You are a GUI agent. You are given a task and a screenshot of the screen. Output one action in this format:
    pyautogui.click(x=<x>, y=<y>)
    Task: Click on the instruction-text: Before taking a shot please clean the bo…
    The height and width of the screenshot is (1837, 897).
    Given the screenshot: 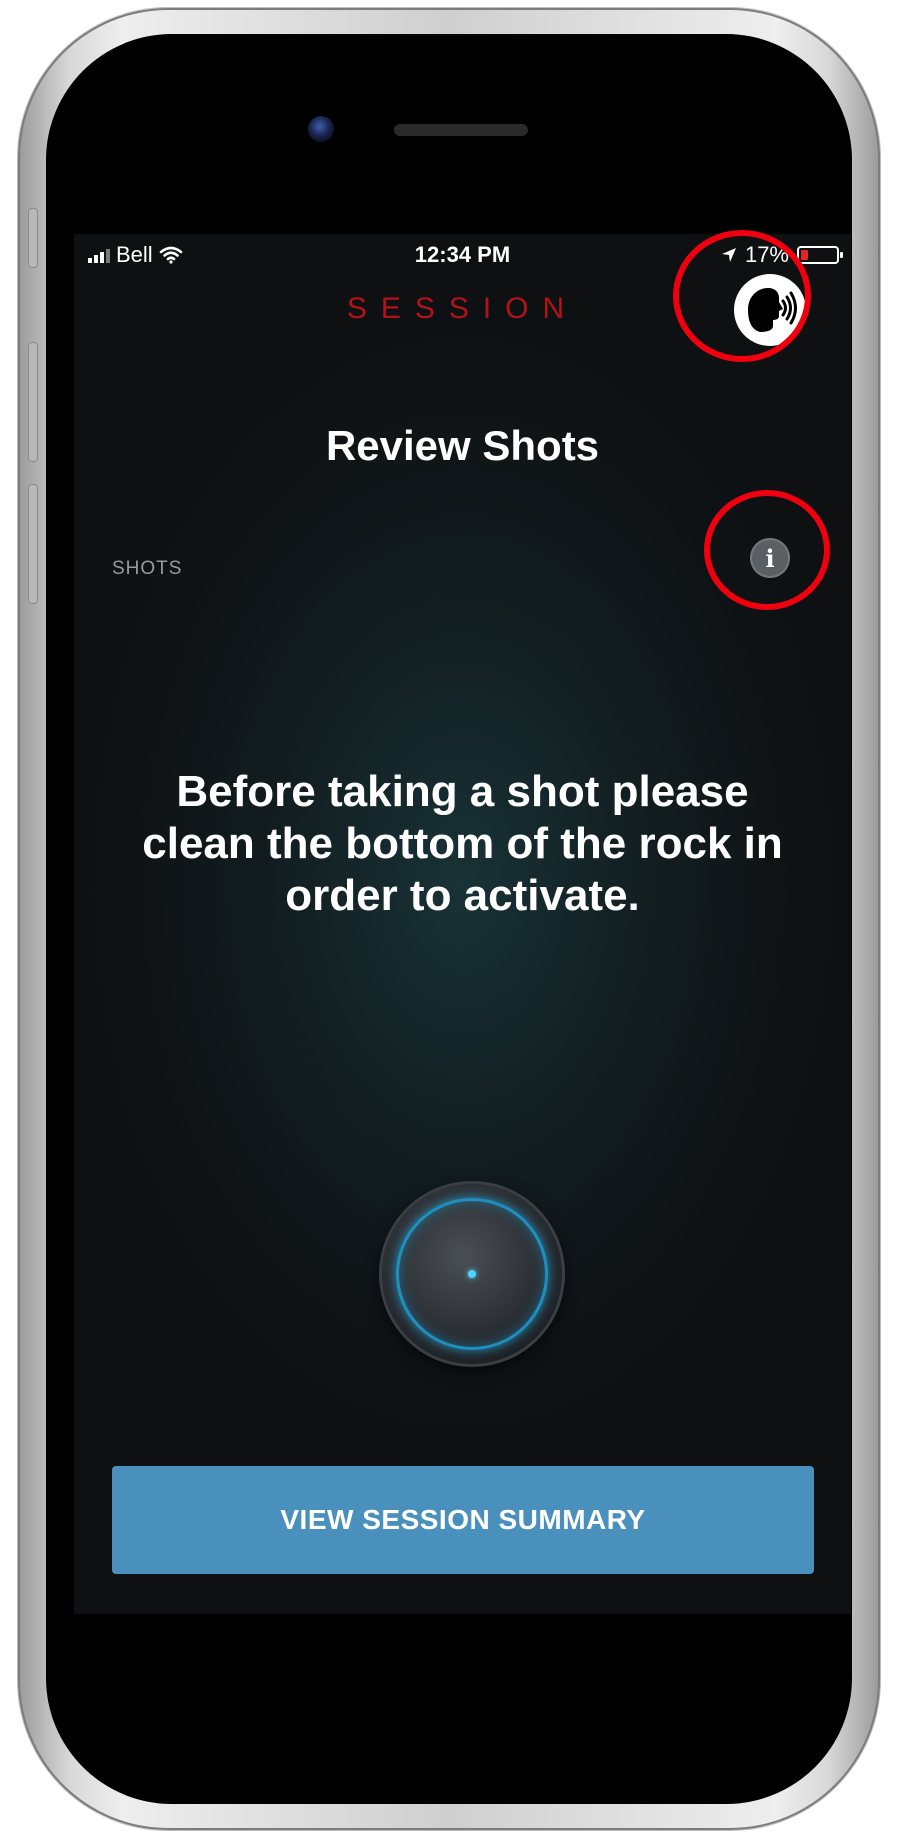 What is the action you would take?
    pyautogui.click(x=462, y=843)
    